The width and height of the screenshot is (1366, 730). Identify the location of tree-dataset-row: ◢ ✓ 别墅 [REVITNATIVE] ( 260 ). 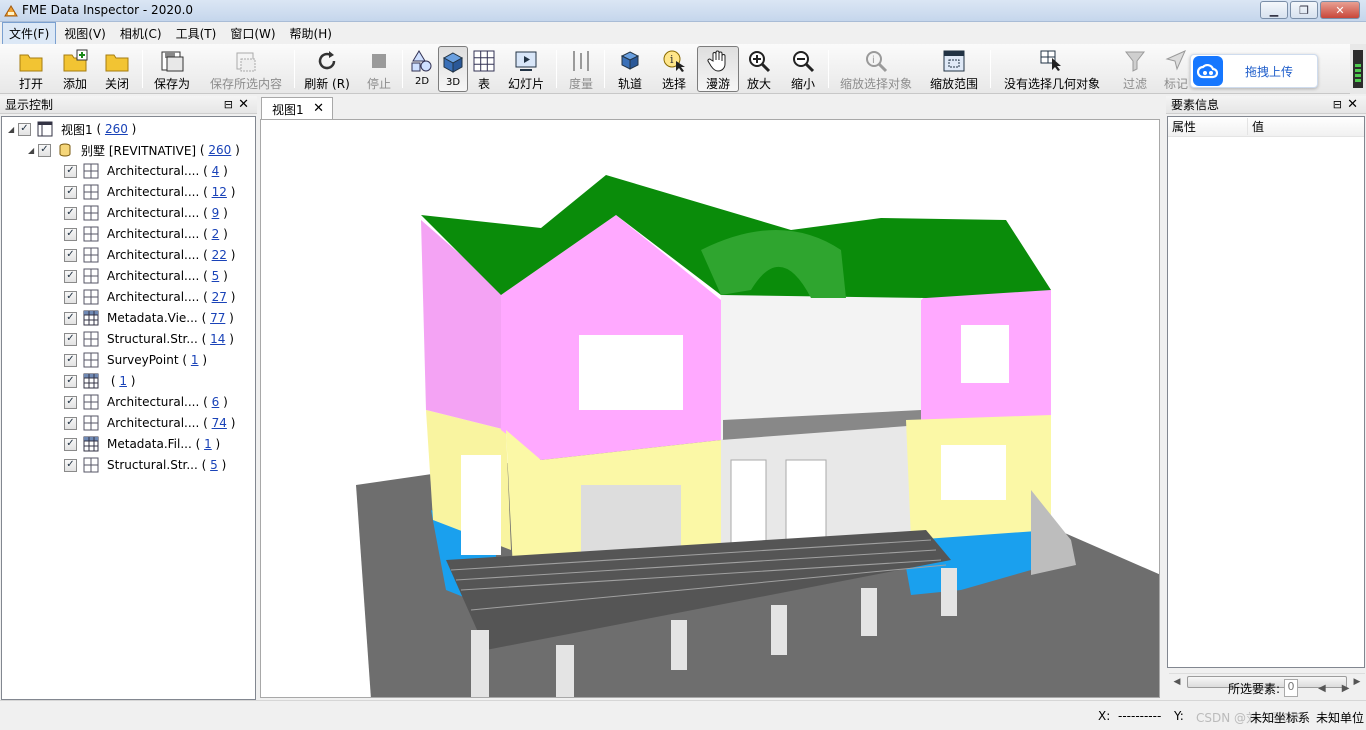
(134, 150).